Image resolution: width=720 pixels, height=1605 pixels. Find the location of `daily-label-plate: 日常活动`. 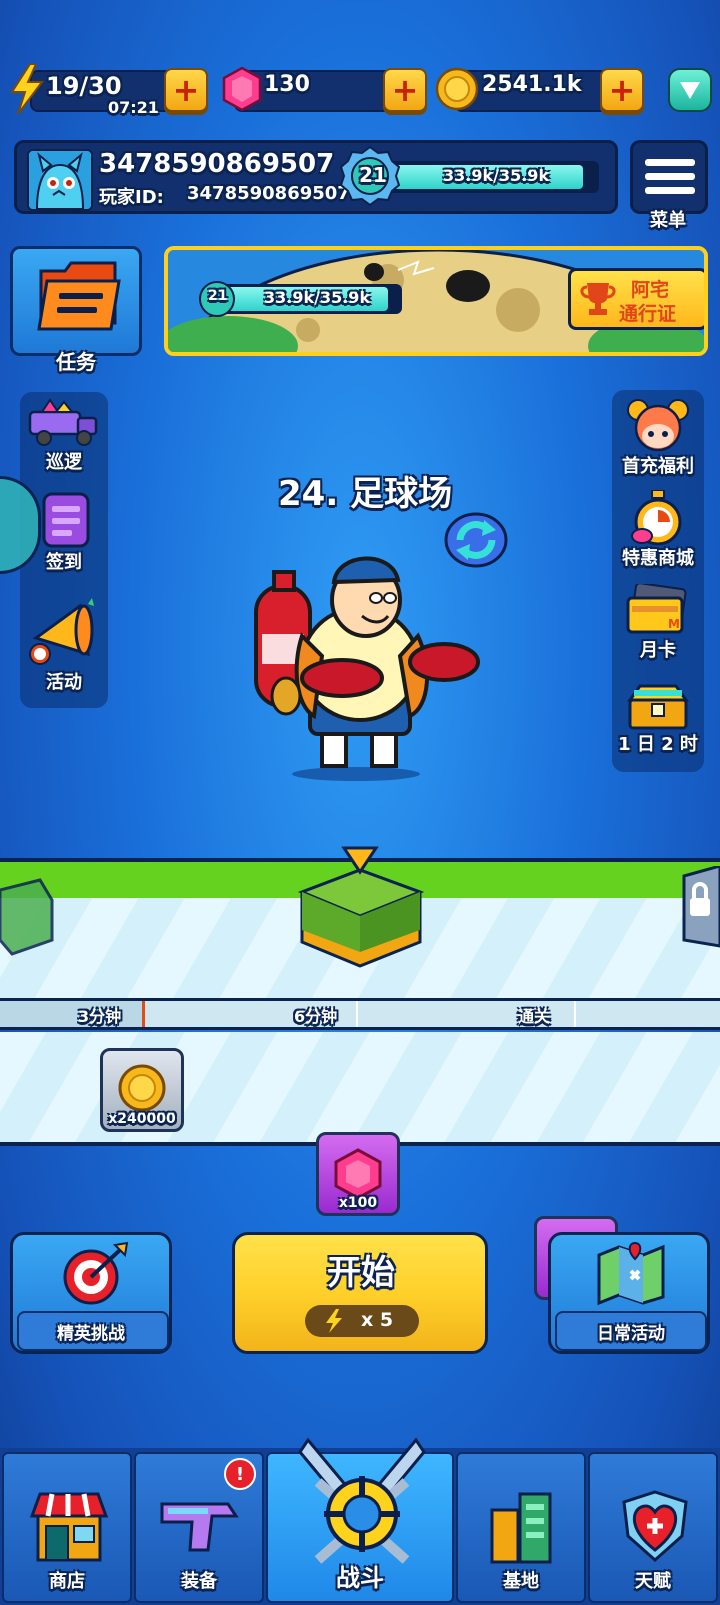

daily-label-plate: 日常活动 is located at coordinates (631, 1331).